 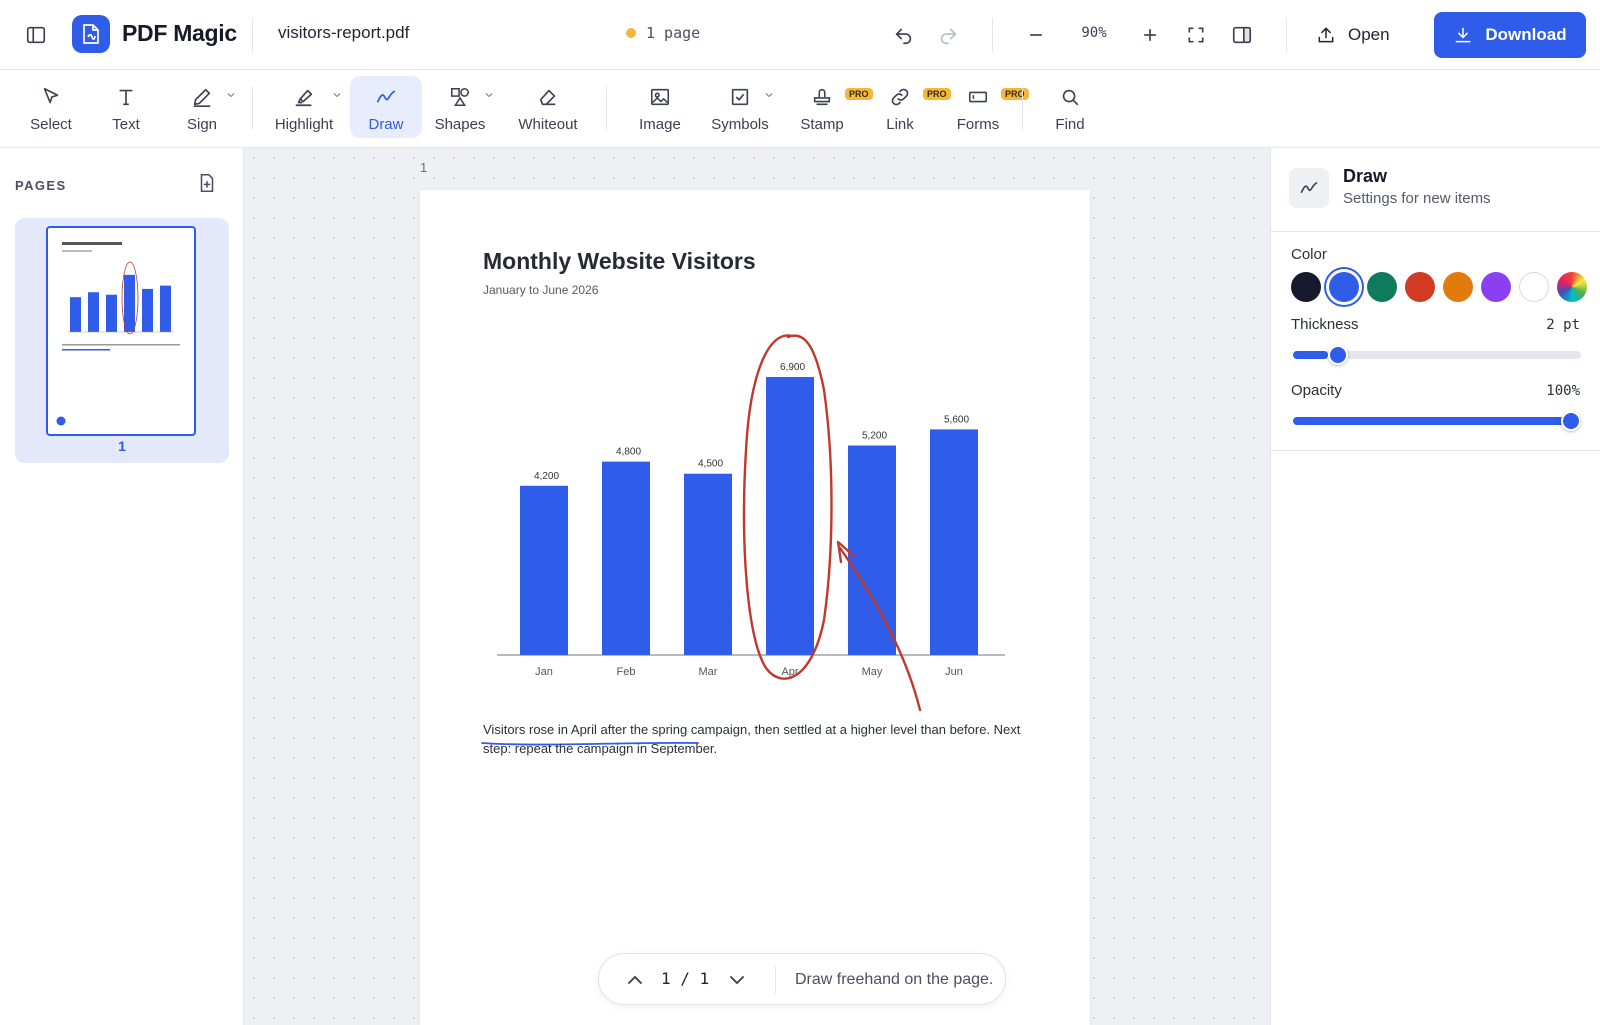 I want to click on thumb-current-dot, so click(x=61, y=421).